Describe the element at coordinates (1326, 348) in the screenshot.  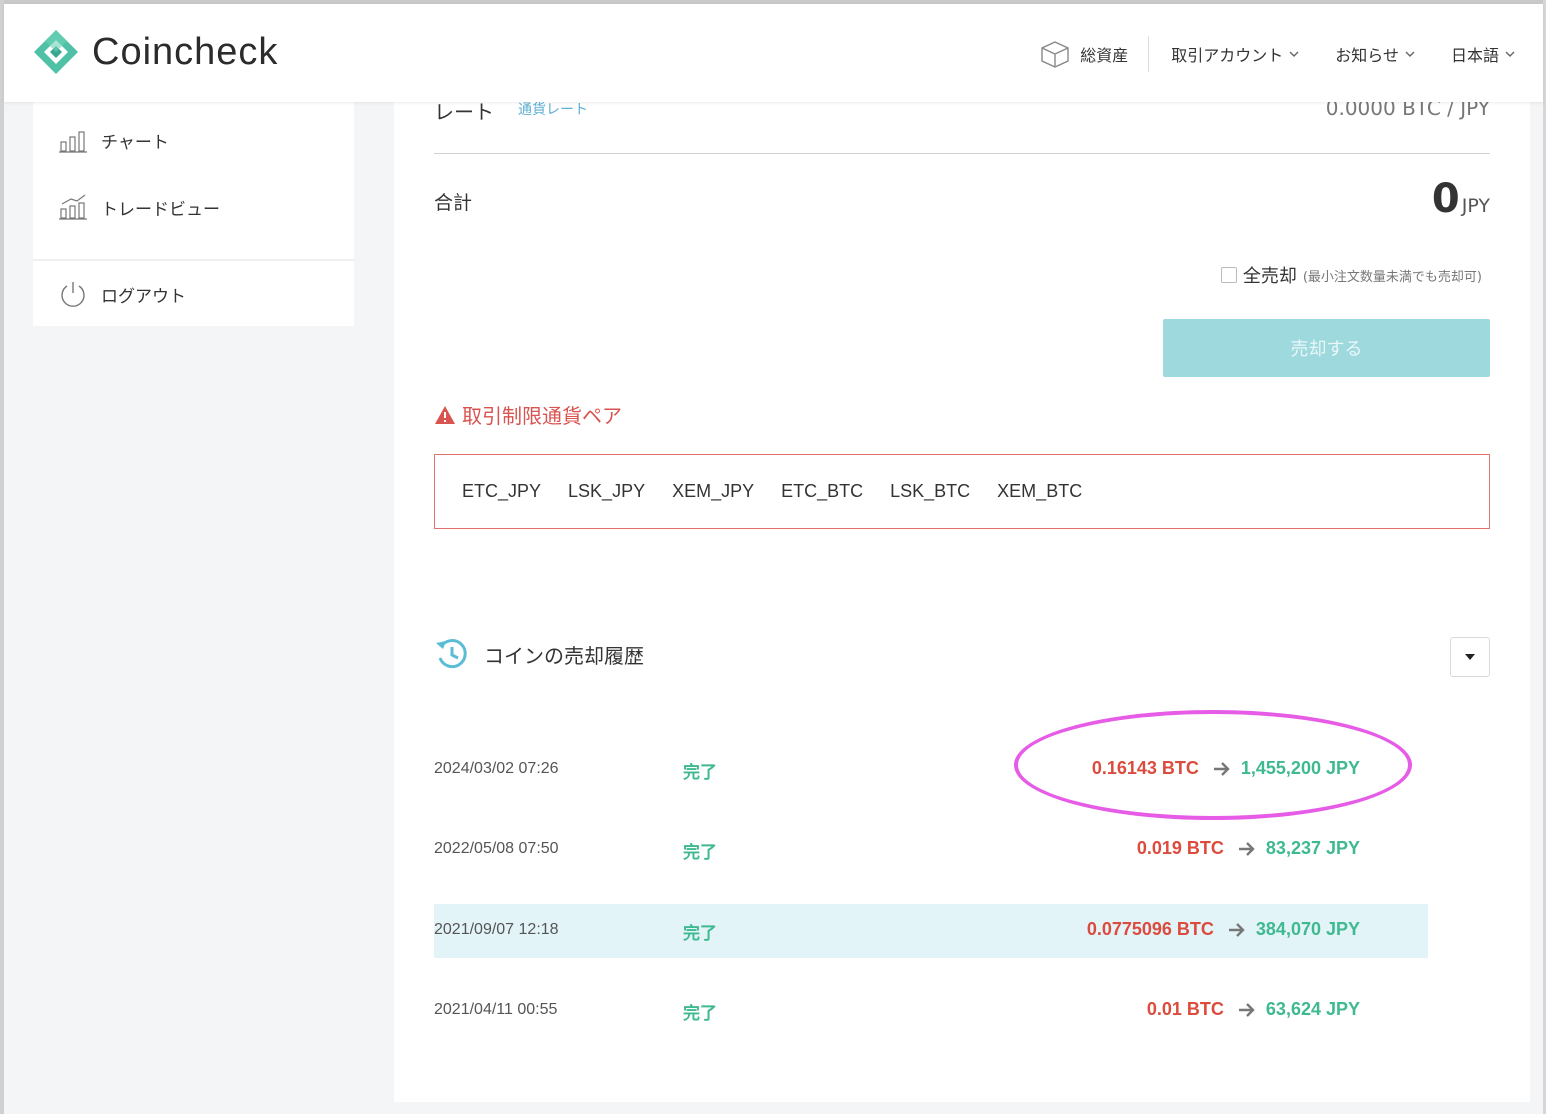
I see `sell-button: 売却する` at that location.